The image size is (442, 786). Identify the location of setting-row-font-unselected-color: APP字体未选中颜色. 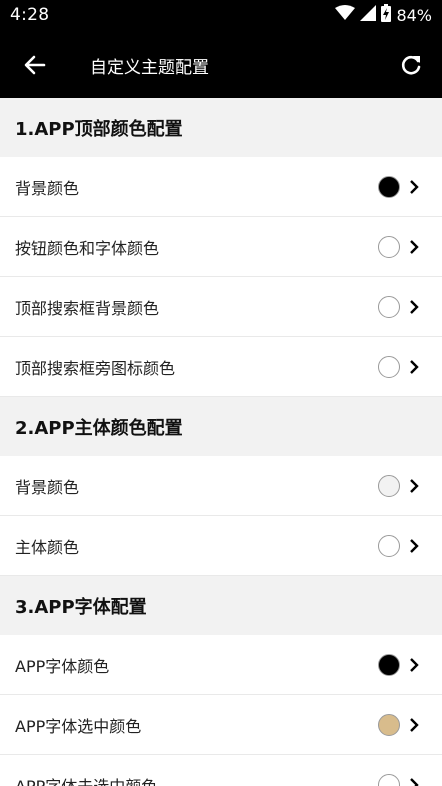
(221, 770).